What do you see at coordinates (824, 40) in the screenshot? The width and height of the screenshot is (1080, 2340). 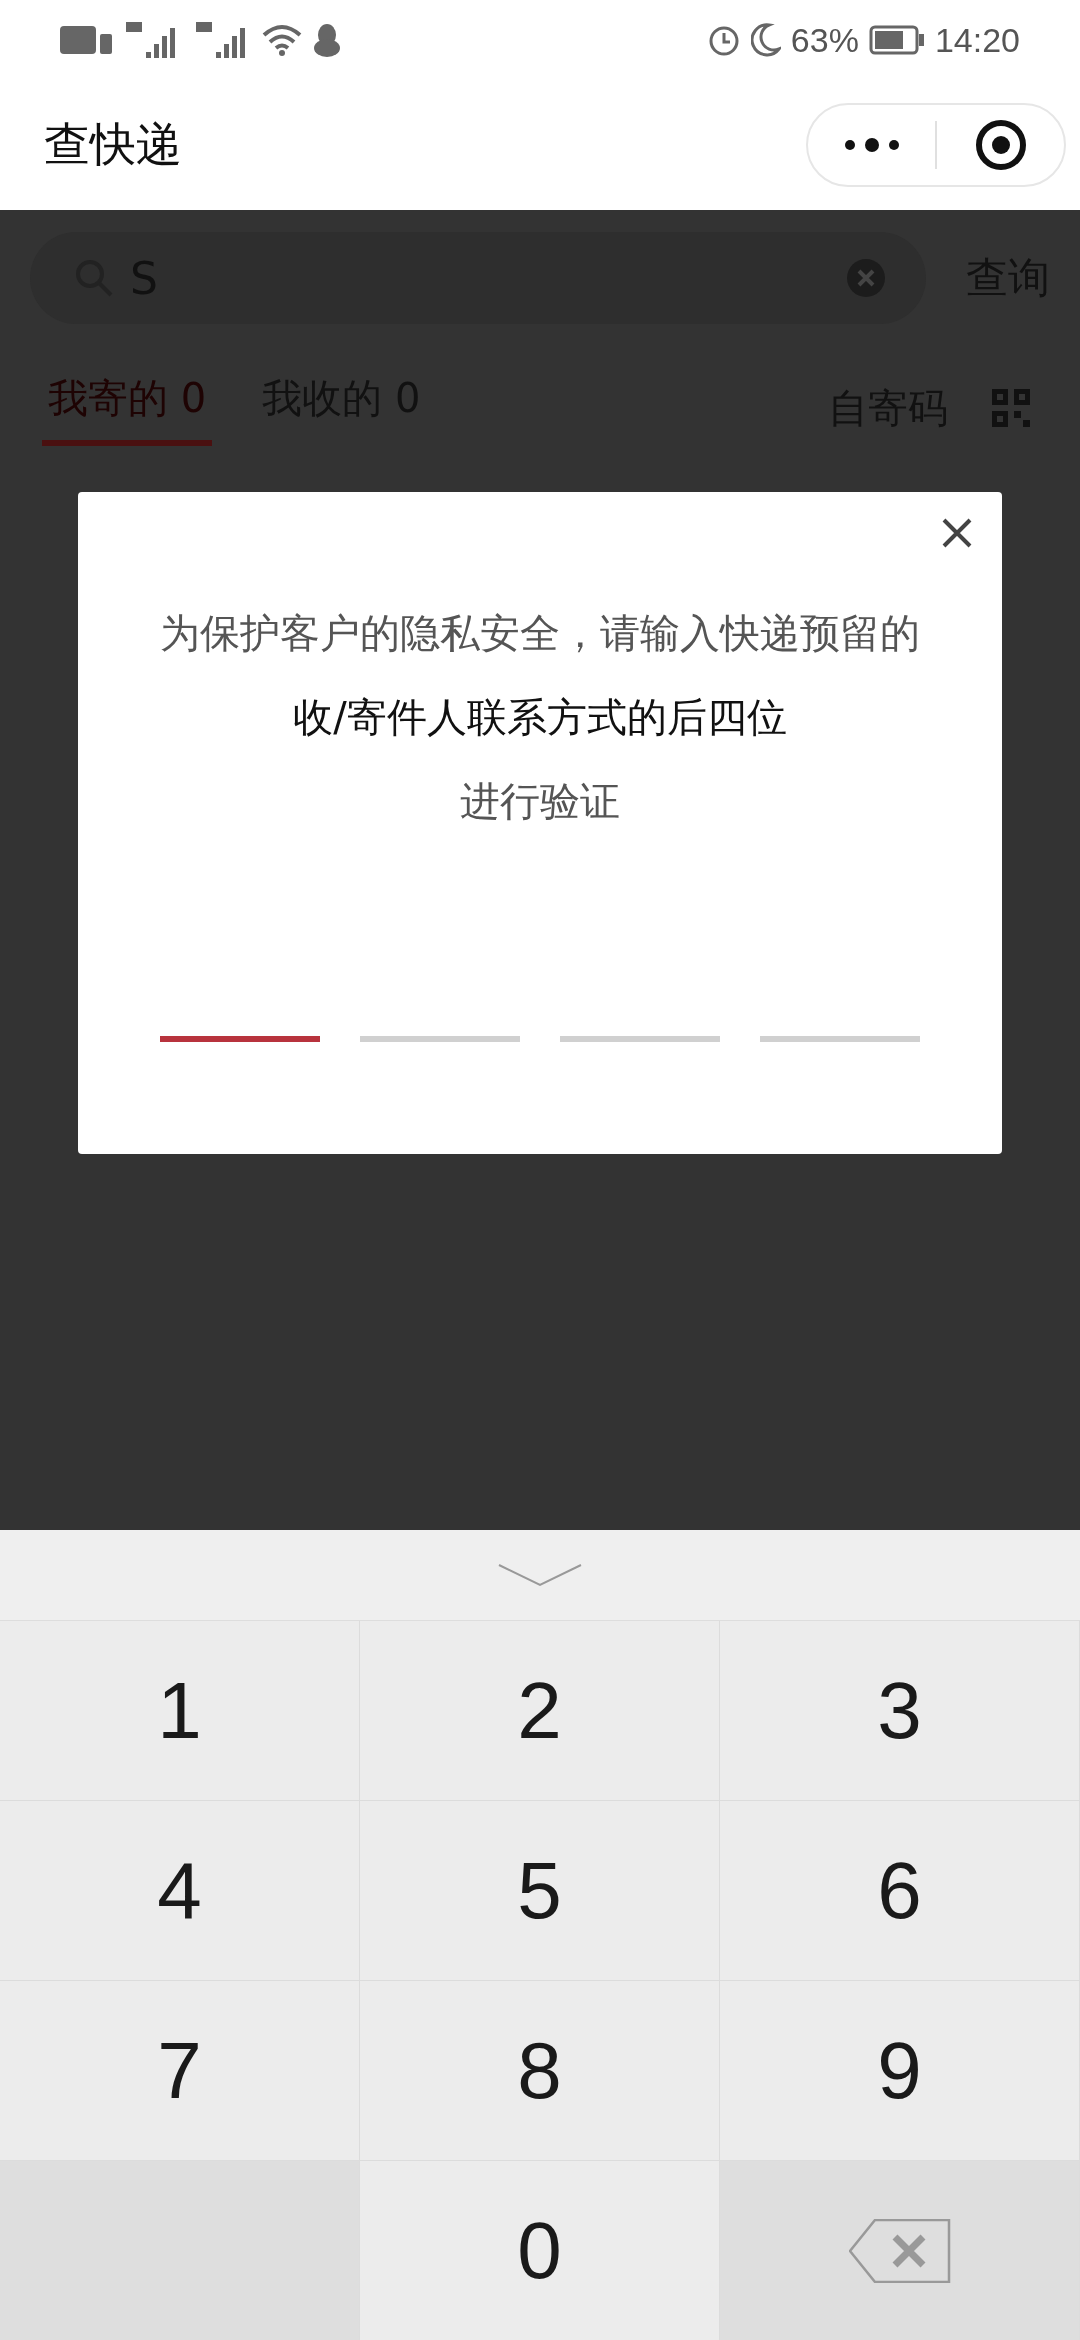 I see `battery-percent: 63%` at bounding box center [824, 40].